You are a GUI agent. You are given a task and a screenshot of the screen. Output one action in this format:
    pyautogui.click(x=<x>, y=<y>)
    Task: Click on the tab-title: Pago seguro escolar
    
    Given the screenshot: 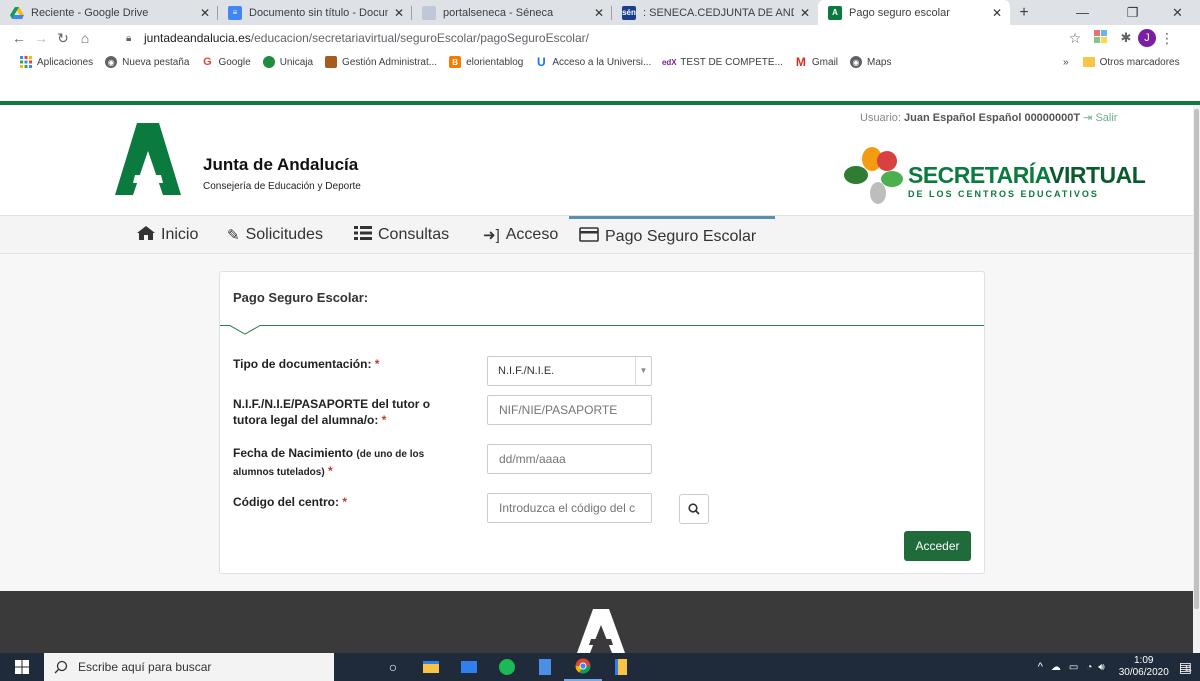 What is the action you would take?
    pyautogui.click(x=899, y=12)
    